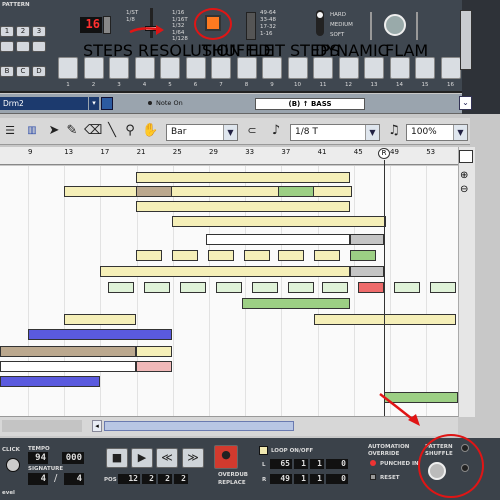 This screenshot has width=500, height=500. I want to click on play-button: ▶, so click(142, 458).